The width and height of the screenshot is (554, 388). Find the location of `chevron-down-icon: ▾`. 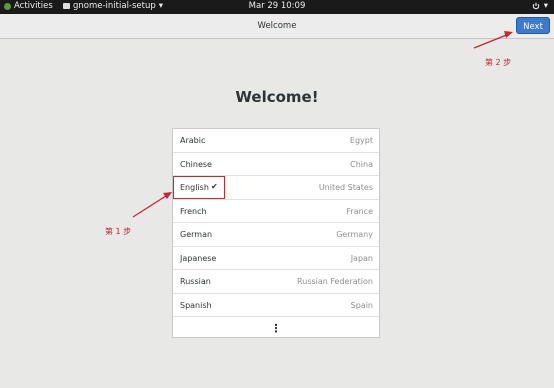

chevron-down-icon: ▾ is located at coordinates (545, 6).